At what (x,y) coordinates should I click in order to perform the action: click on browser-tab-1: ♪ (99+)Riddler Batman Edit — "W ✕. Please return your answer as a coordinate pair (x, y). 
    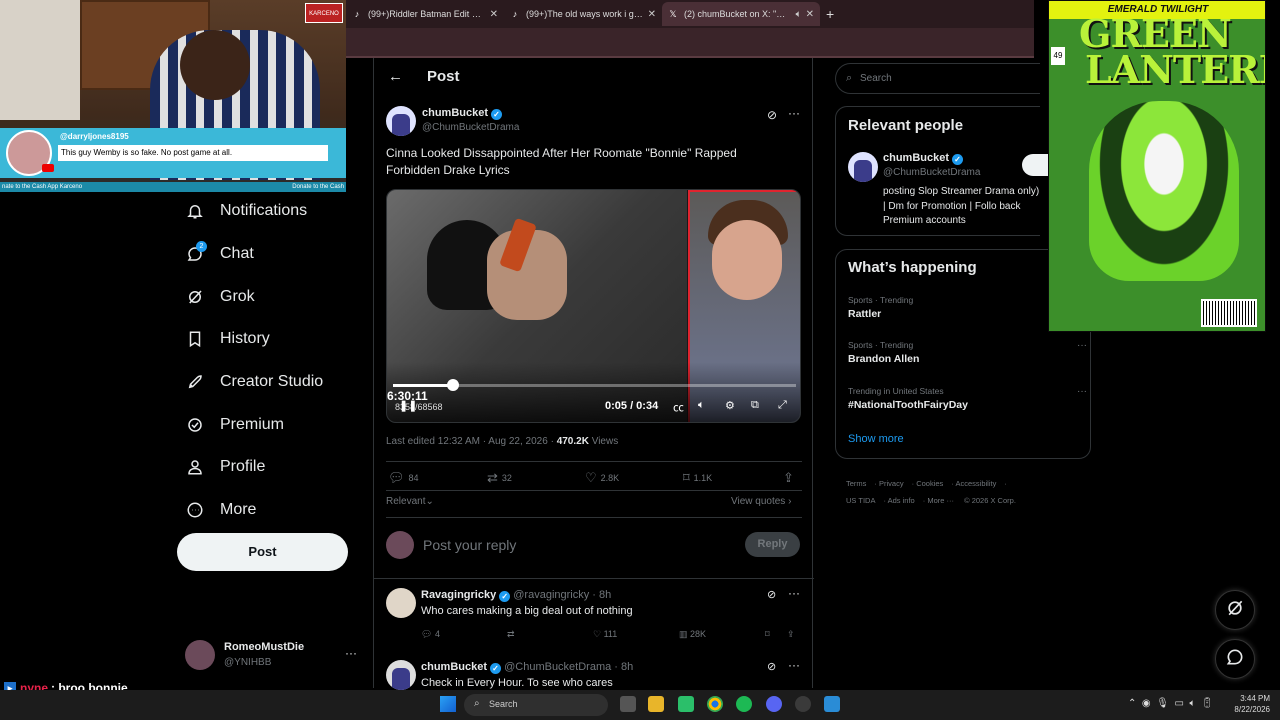
    Looking at the image, I should click on (425, 14).